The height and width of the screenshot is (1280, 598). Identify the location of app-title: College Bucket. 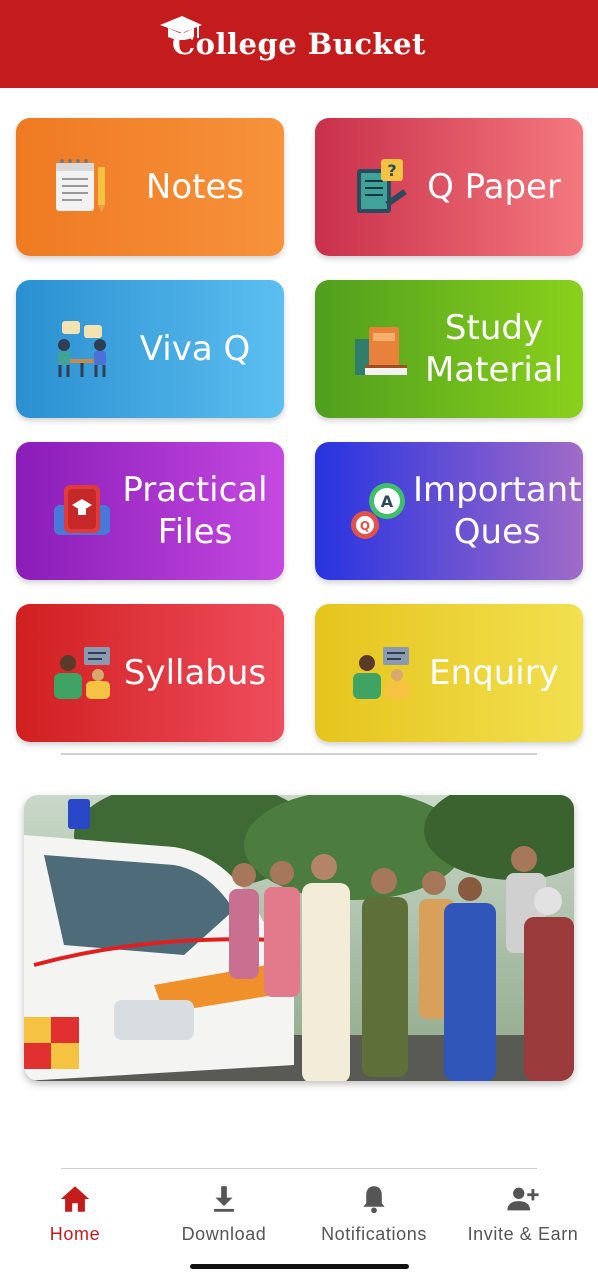
(299, 44).